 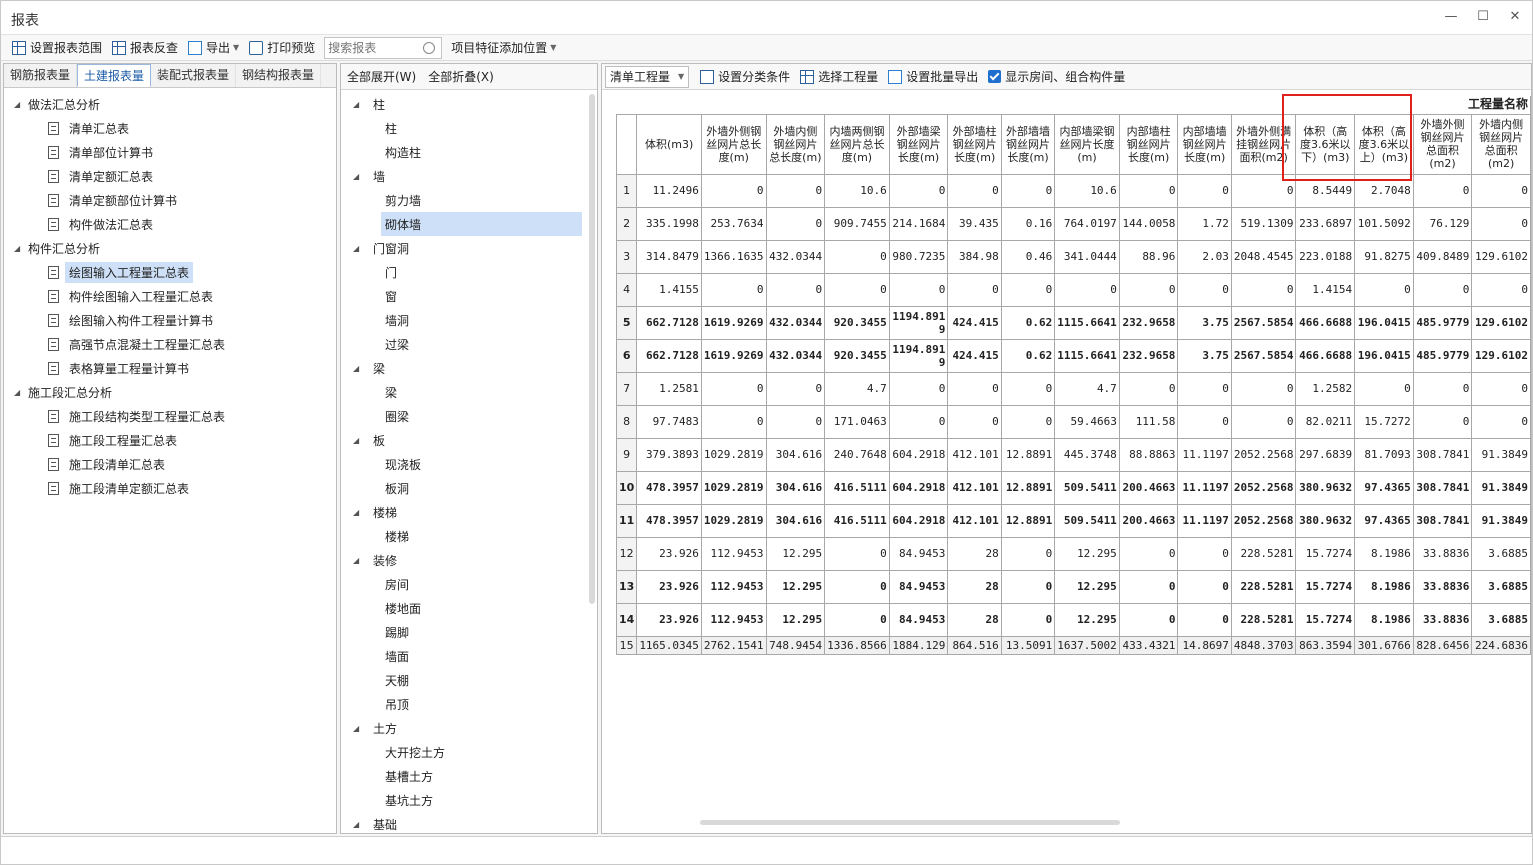 What do you see at coordinates (1148, 223) in the screenshot?
I see `table-cell: 144.0058` at bounding box center [1148, 223].